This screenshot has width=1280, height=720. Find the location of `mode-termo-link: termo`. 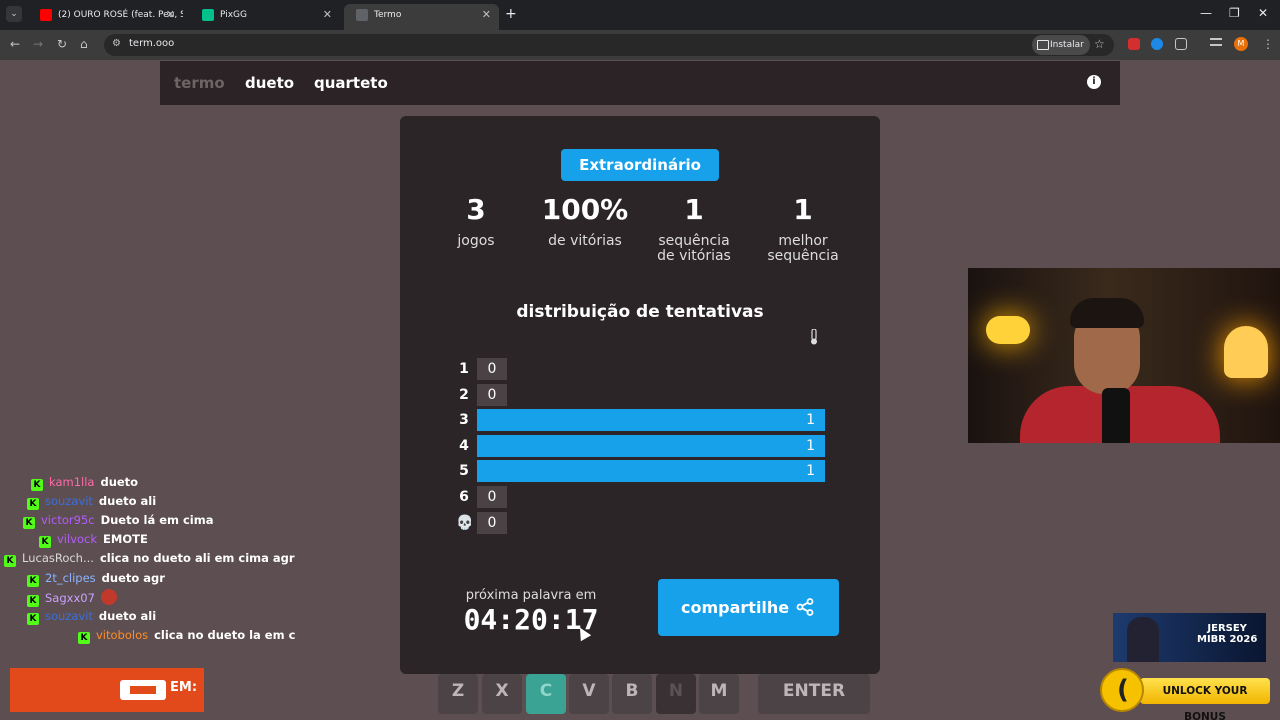

mode-termo-link: termo is located at coordinates (199, 83).